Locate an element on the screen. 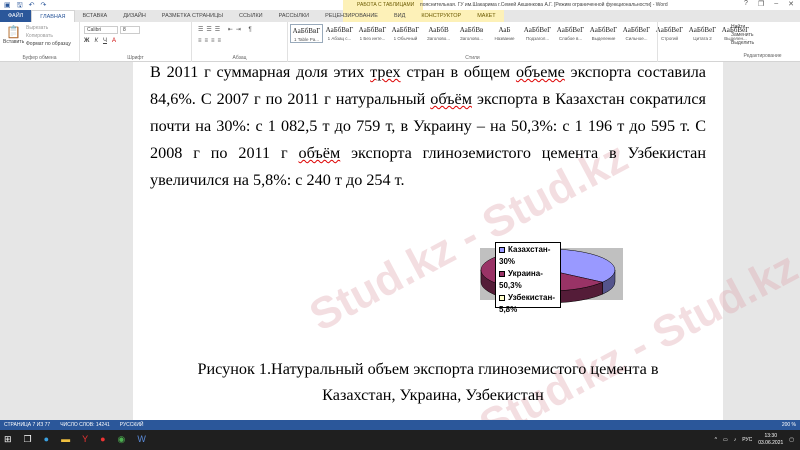 Image resolution: width=800 pixels, height=450 pixels. font-group: Calibri 8 ЖКЧA Шрифт is located at coordinates (136, 42).